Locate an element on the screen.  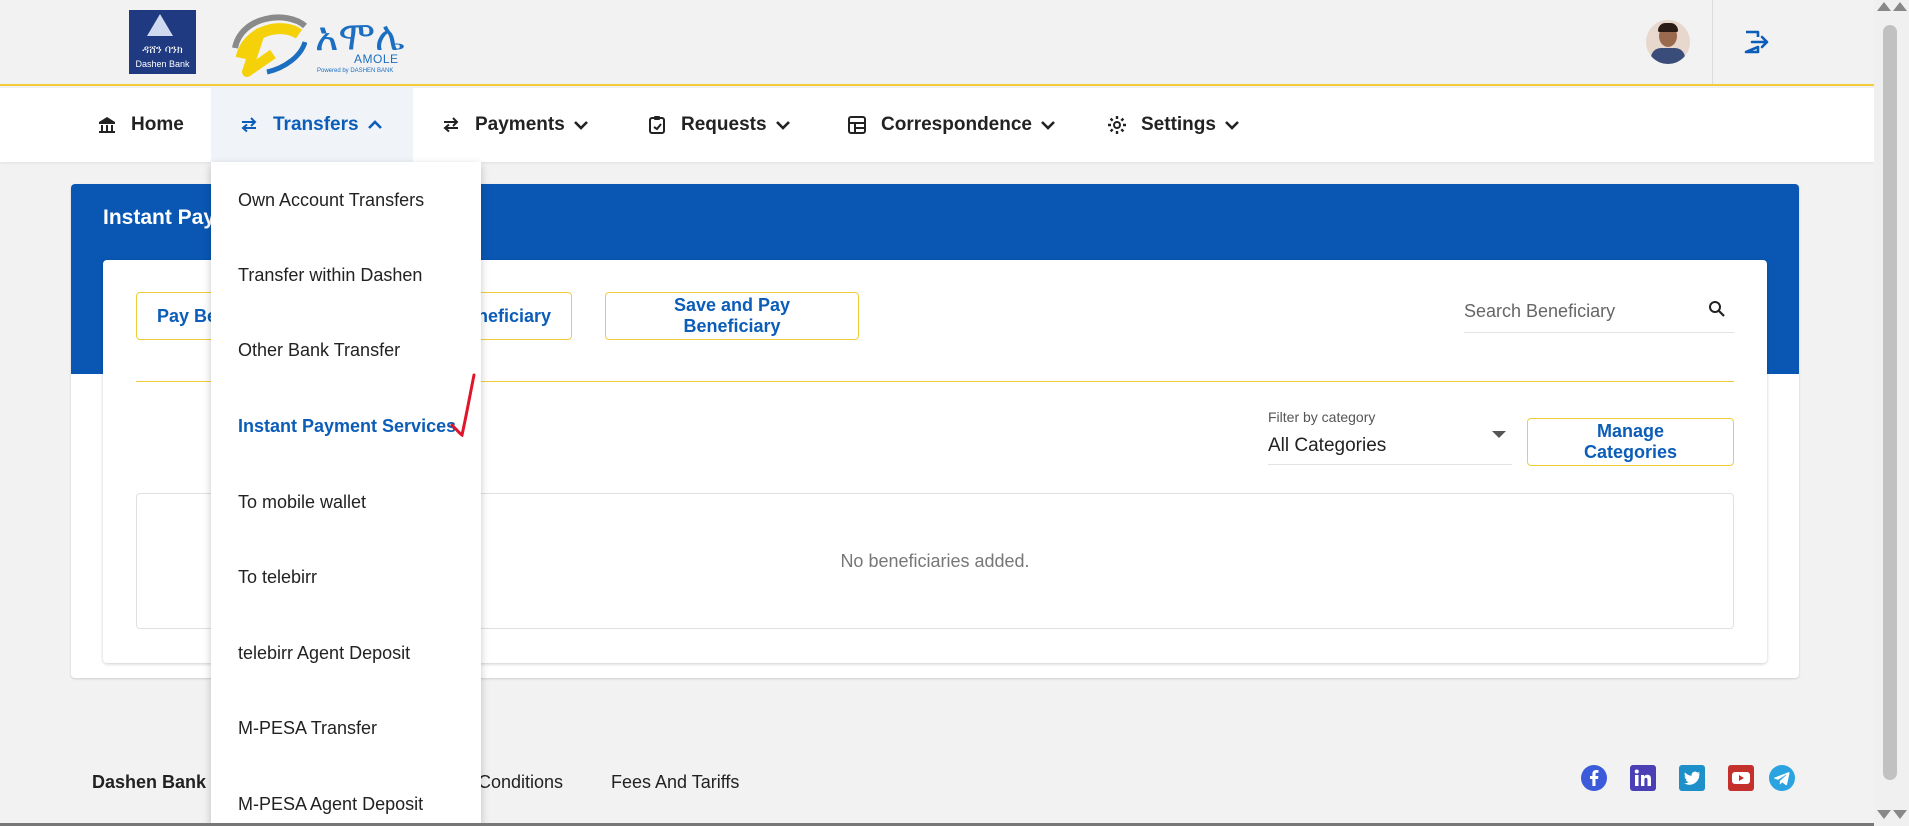
manage-categories-button: Manage Categories is located at coordinates (1630, 442).